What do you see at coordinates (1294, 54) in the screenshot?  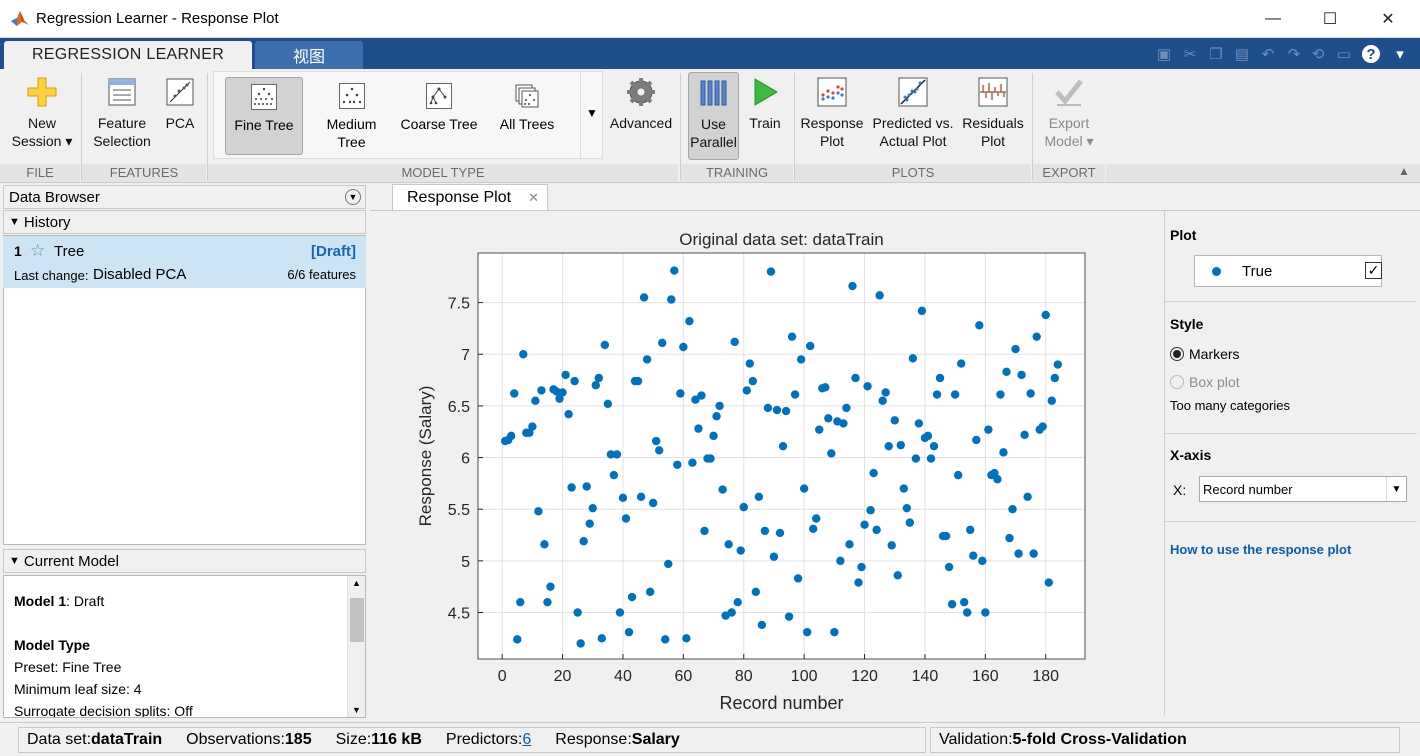 I see `redo-icon: ↷` at bounding box center [1294, 54].